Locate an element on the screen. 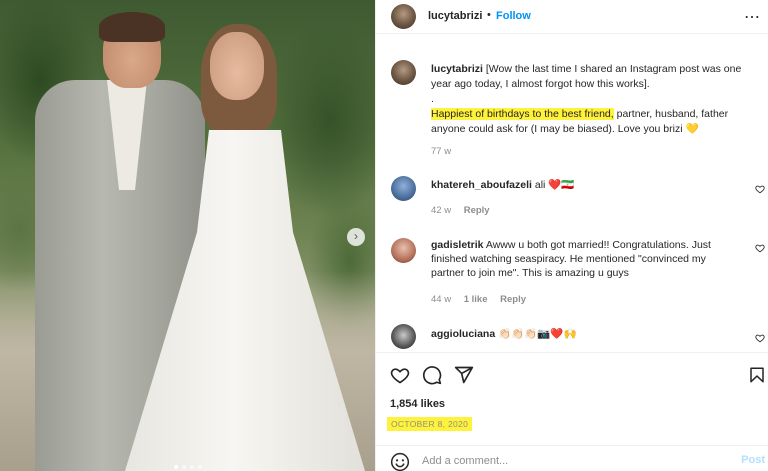 The image size is (768, 471). comment-meta: 44 w 1 like Reply is located at coordinates (483, 299).